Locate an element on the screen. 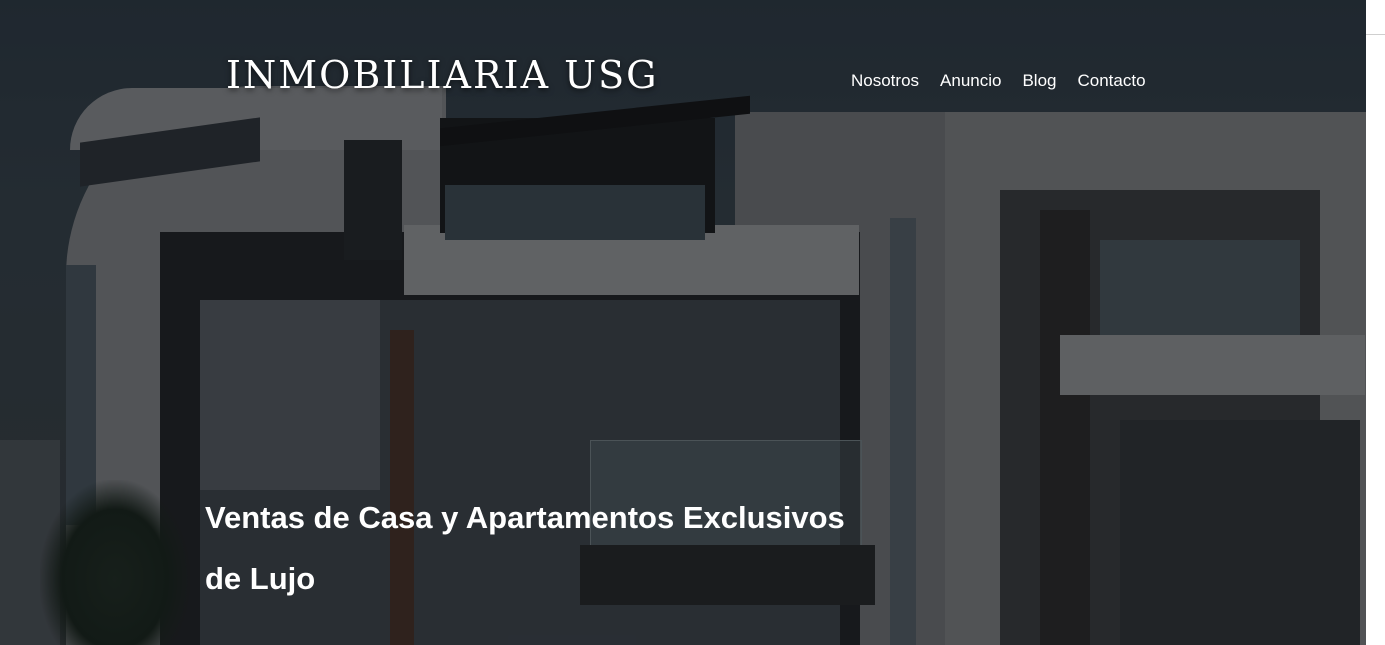 Image resolution: width=1385 pixels, height=645 pixels. nav-link-nosotros: Nosotros is located at coordinates (885, 81).